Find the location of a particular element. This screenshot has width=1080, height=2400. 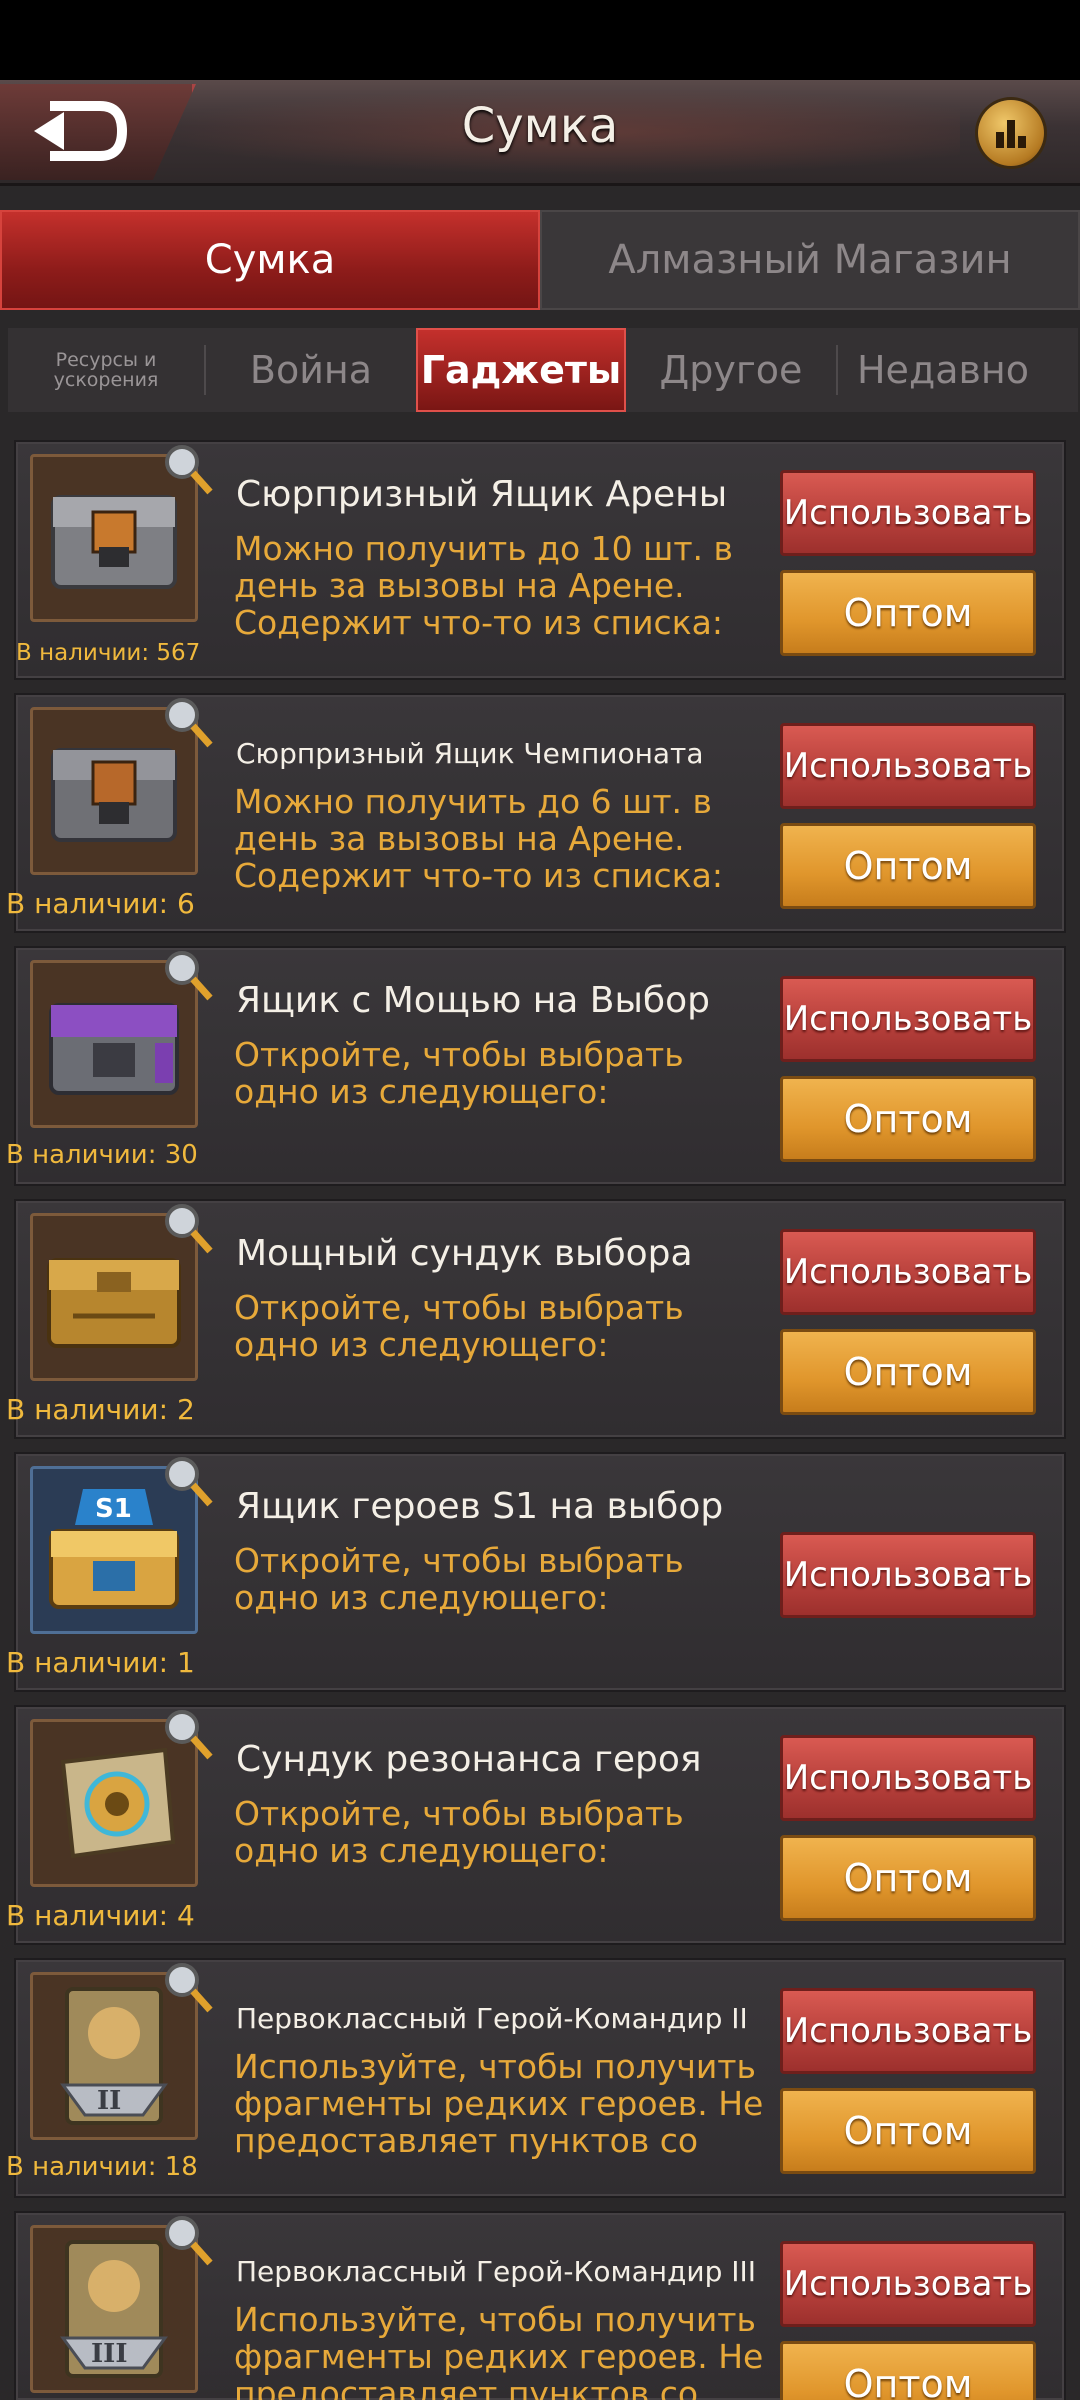

item-count: В наличии: 1 is located at coordinates (100, 1662).